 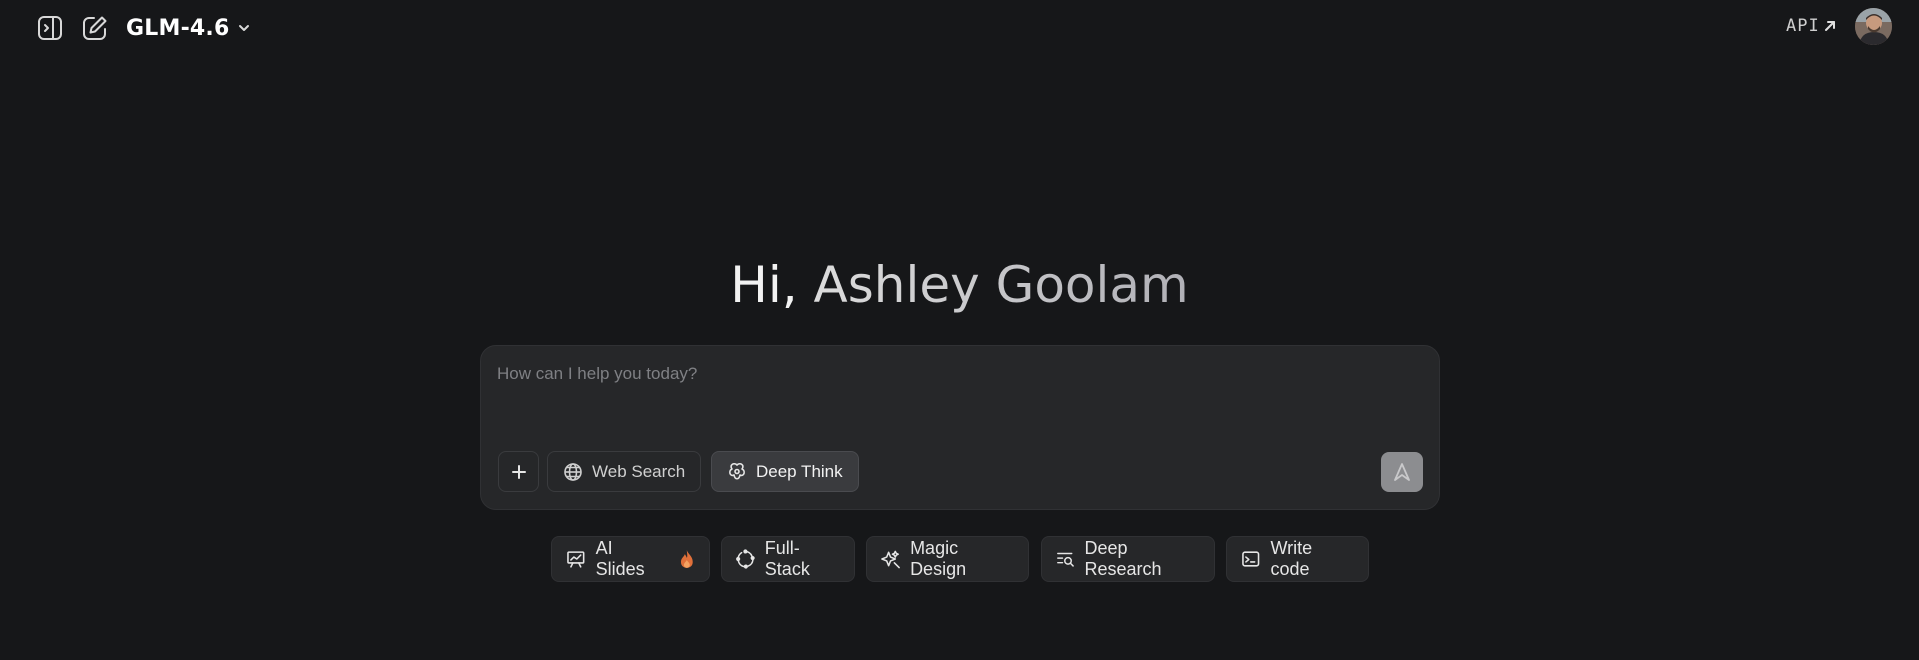 I want to click on chip-label: Full-Stack, so click(x=787, y=558).